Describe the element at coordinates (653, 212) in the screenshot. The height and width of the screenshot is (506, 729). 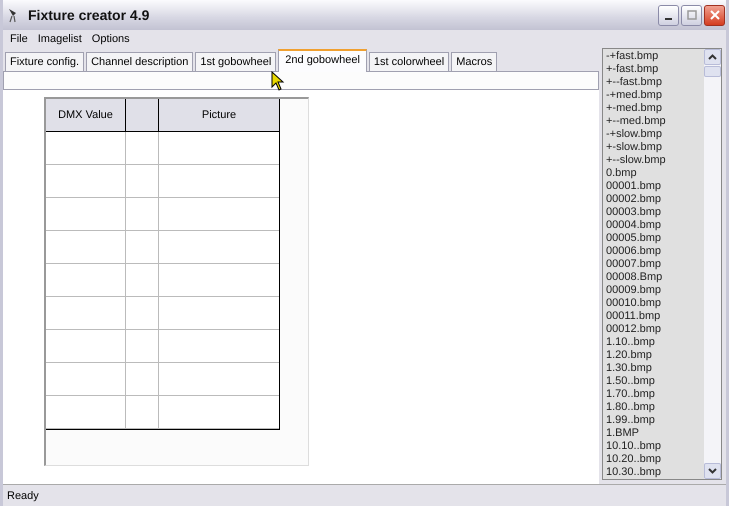
I see `list-item: 00003.bmp` at that location.